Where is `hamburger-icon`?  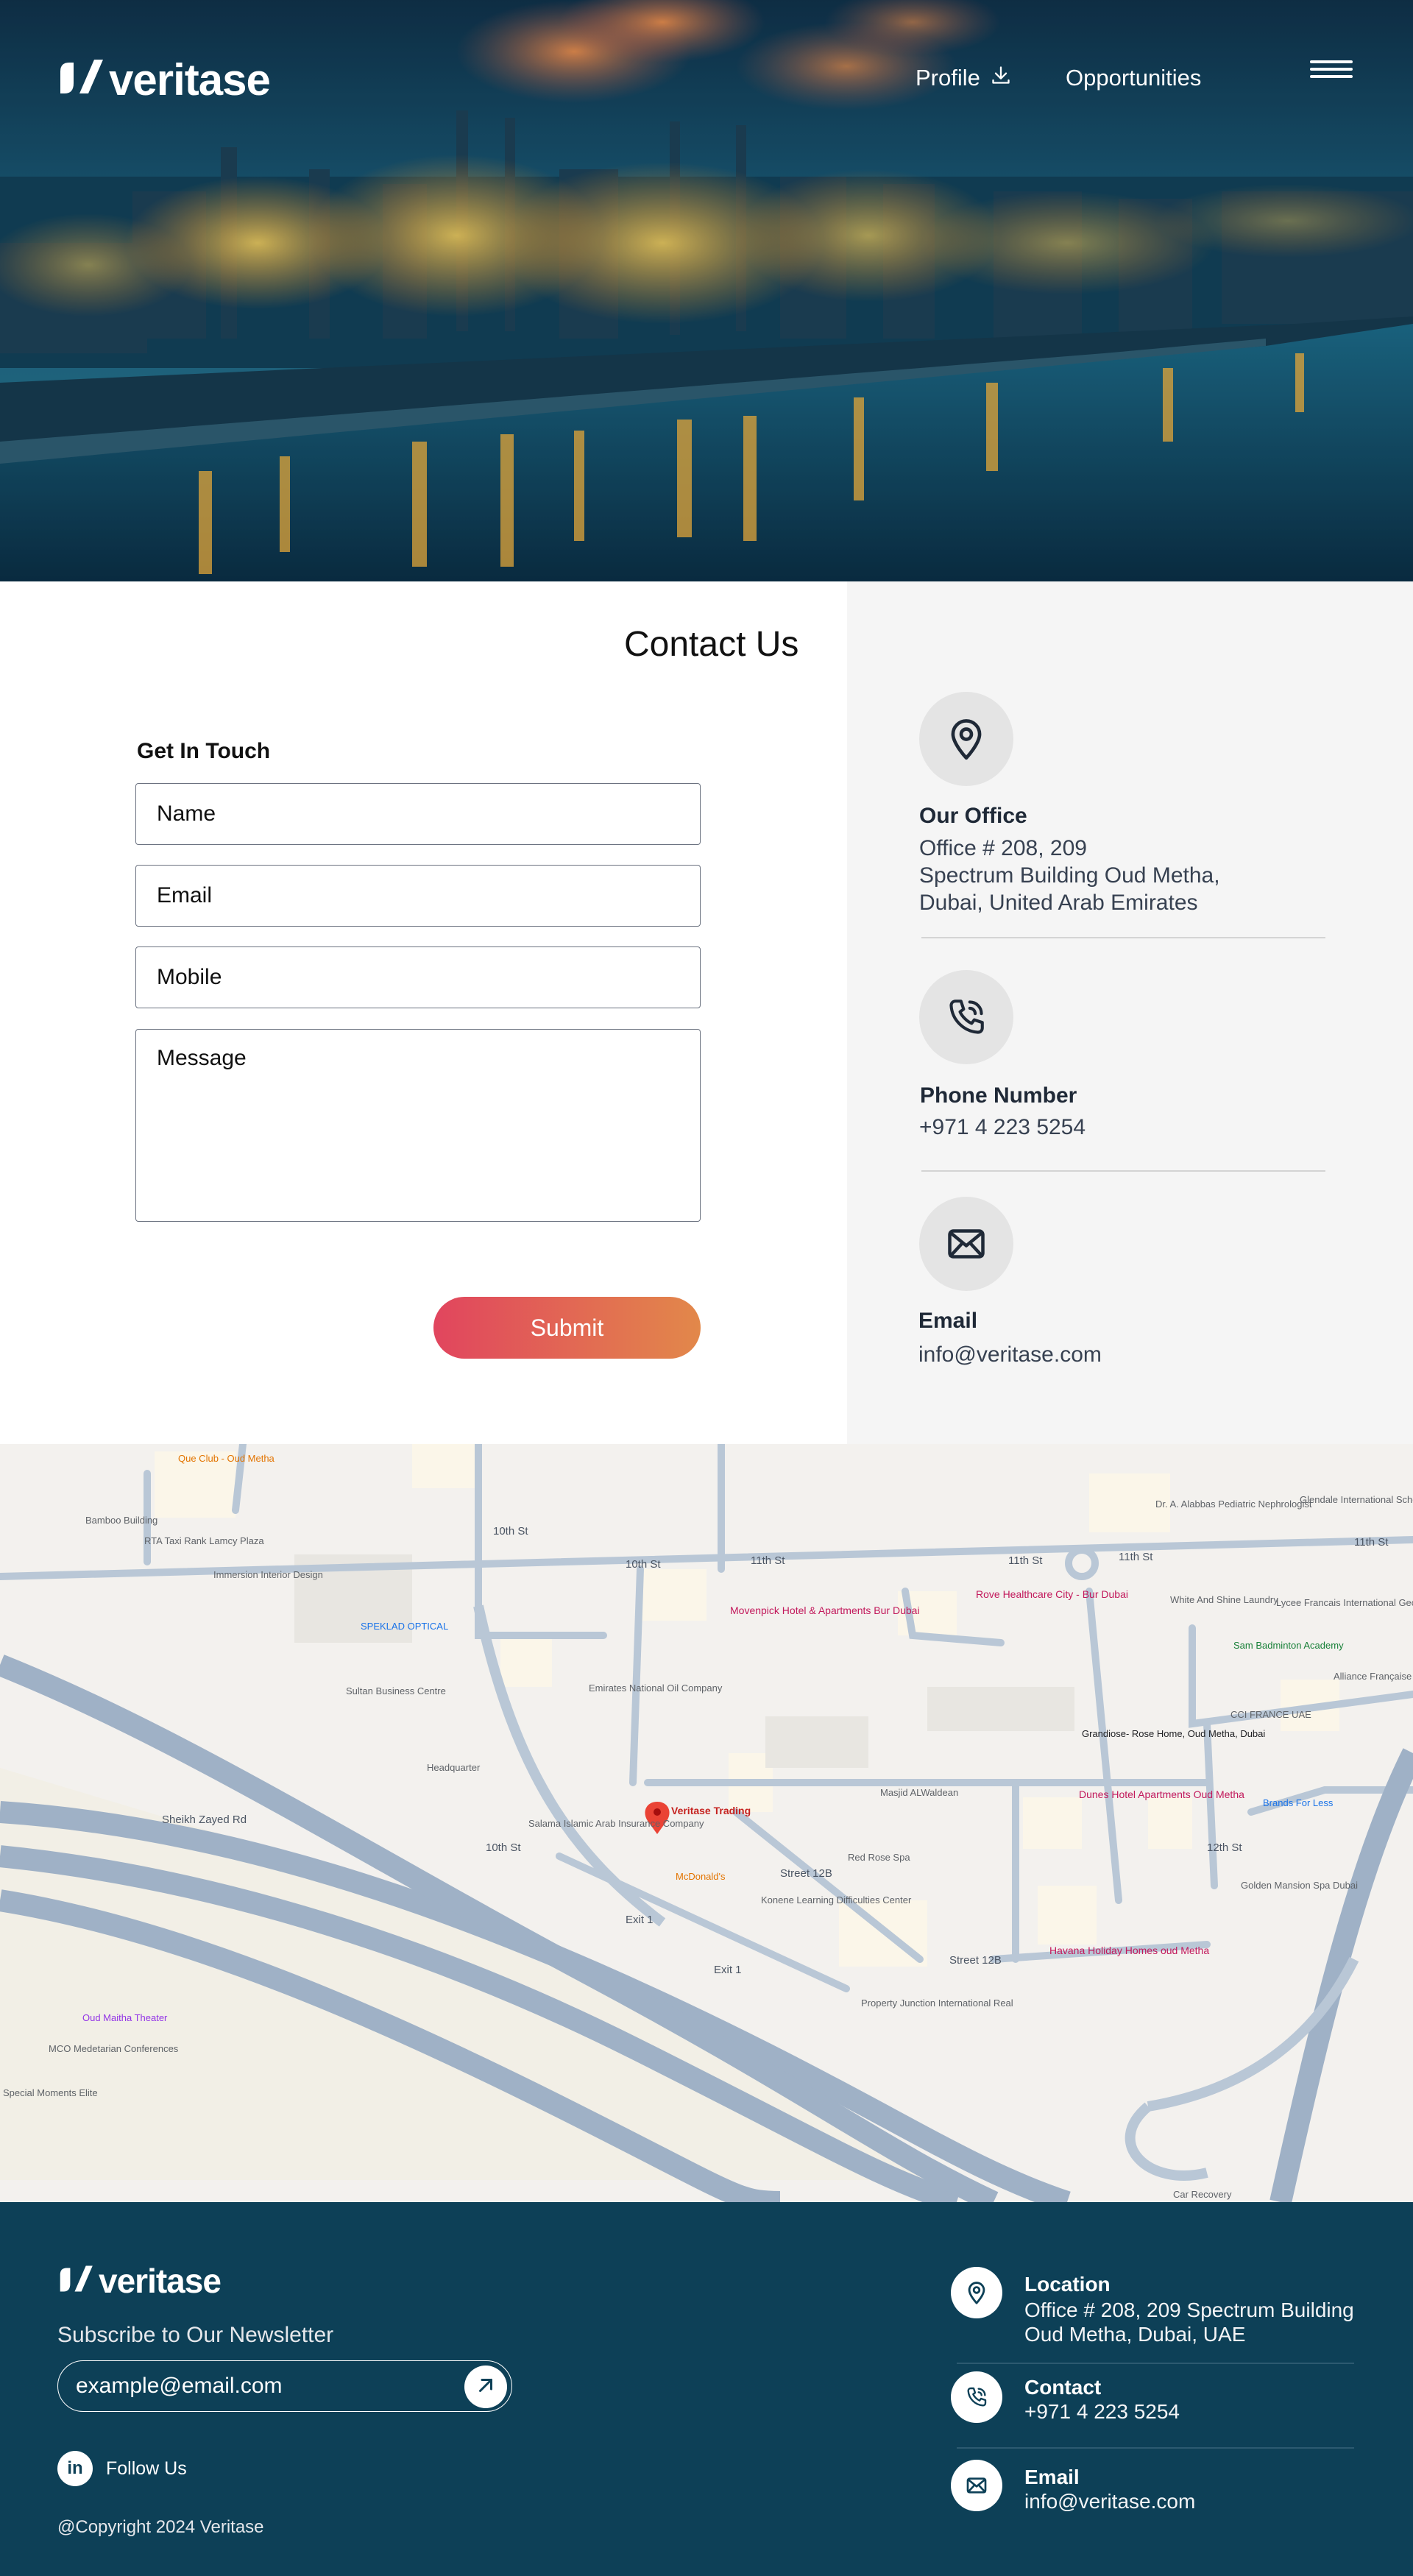 hamburger-icon is located at coordinates (1331, 70).